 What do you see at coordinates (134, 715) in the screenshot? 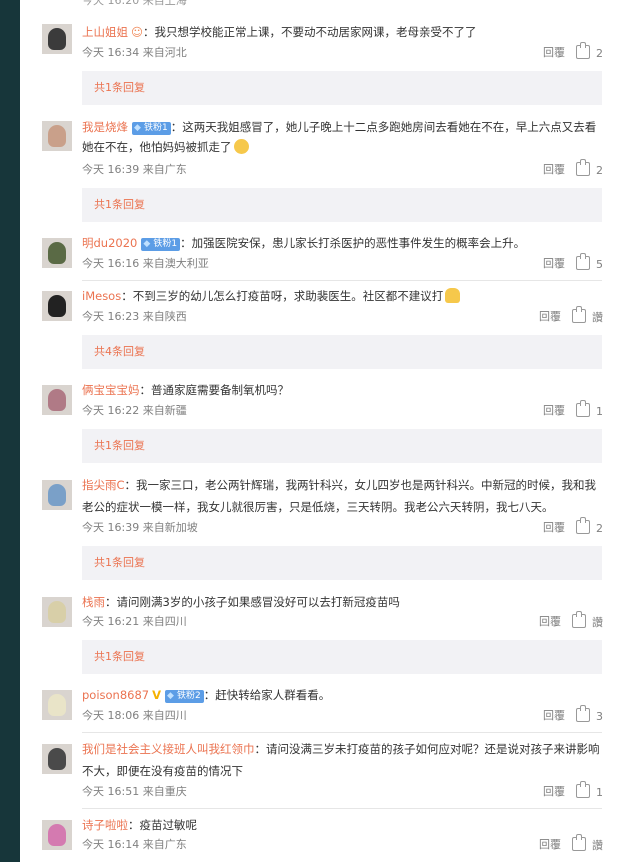
I see `comment-meta: 今天 18:06 来自四川` at bounding box center [134, 715].